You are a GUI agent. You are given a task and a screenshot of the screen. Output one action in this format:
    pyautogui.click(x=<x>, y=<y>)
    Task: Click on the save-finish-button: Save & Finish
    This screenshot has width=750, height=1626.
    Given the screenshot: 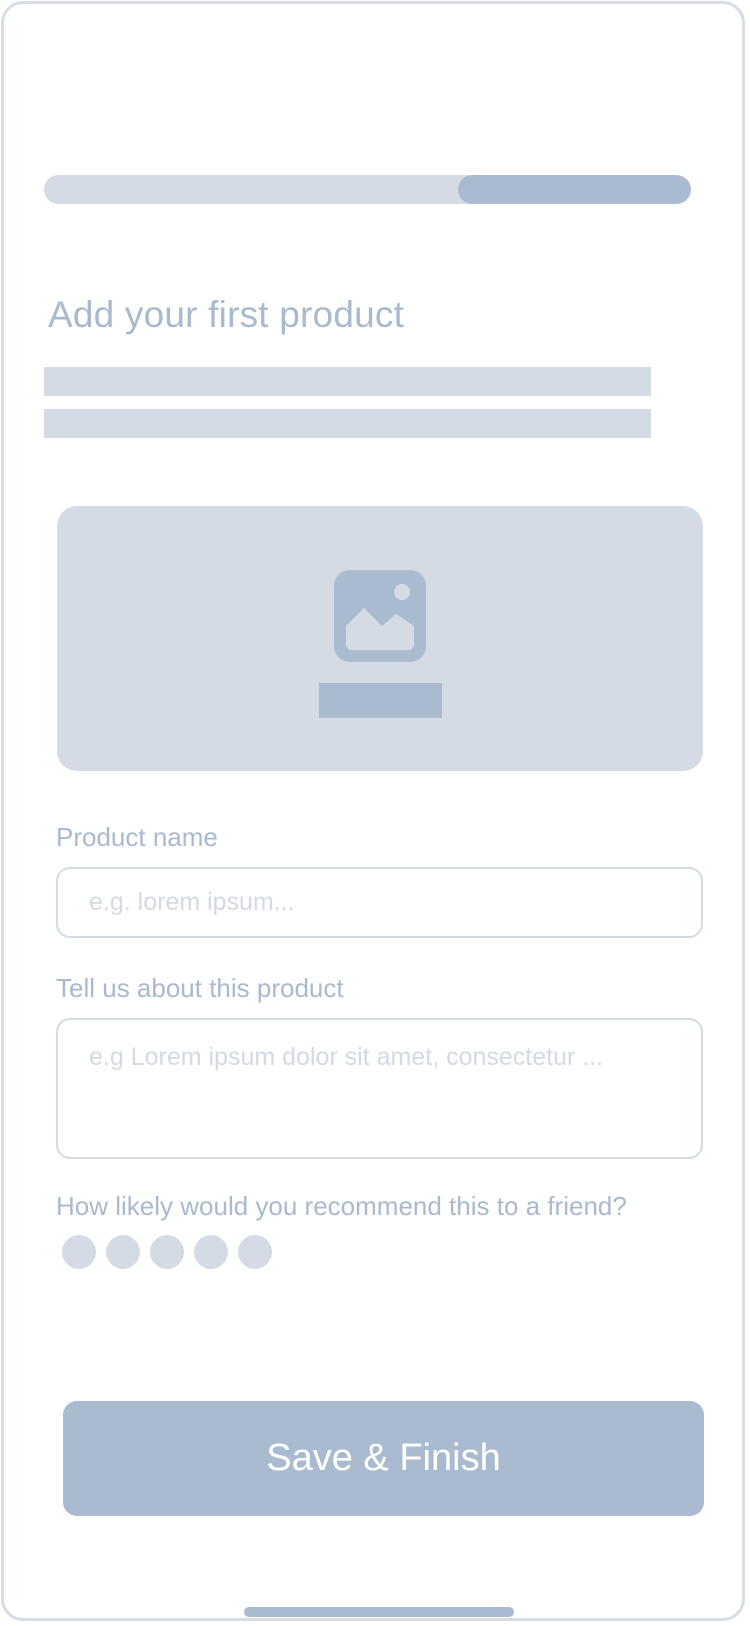 What is the action you would take?
    pyautogui.click(x=383, y=1458)
    